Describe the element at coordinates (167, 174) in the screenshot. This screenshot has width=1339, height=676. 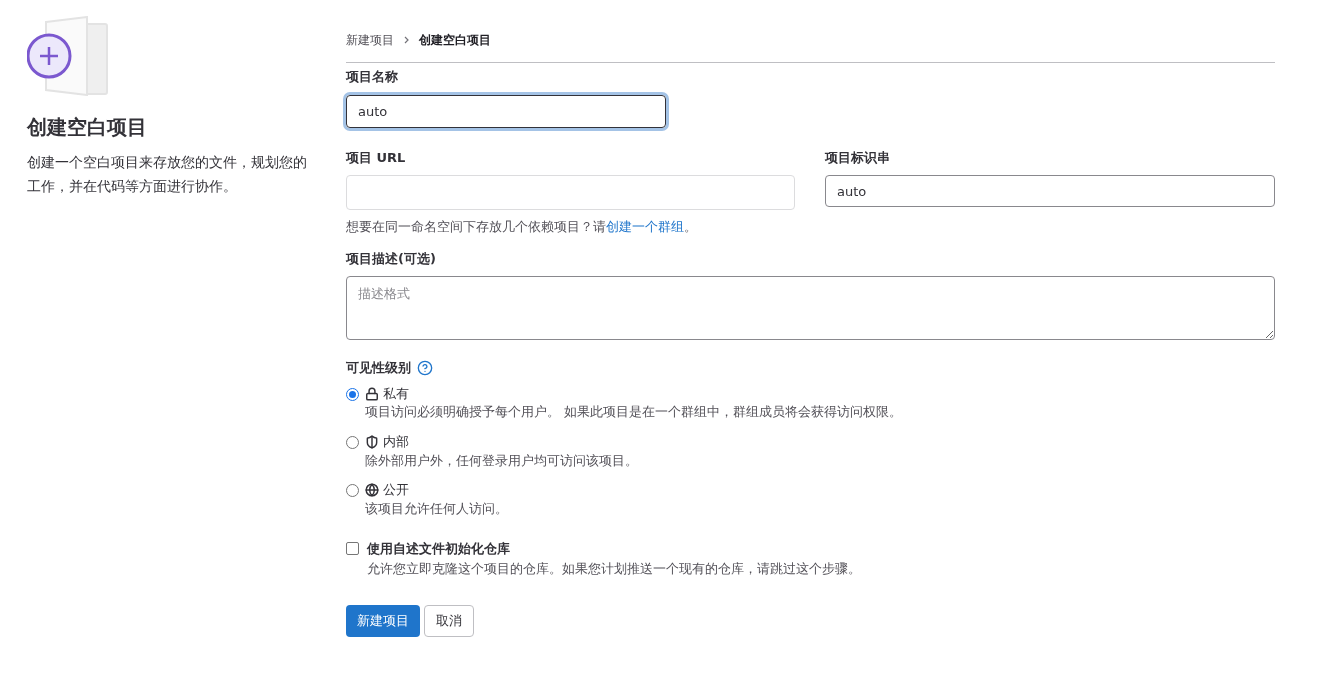
I see `page-description: 创建一个空白项目来存放您的文件，规划您的工作，并在代码等方面进行协作。` at that location.